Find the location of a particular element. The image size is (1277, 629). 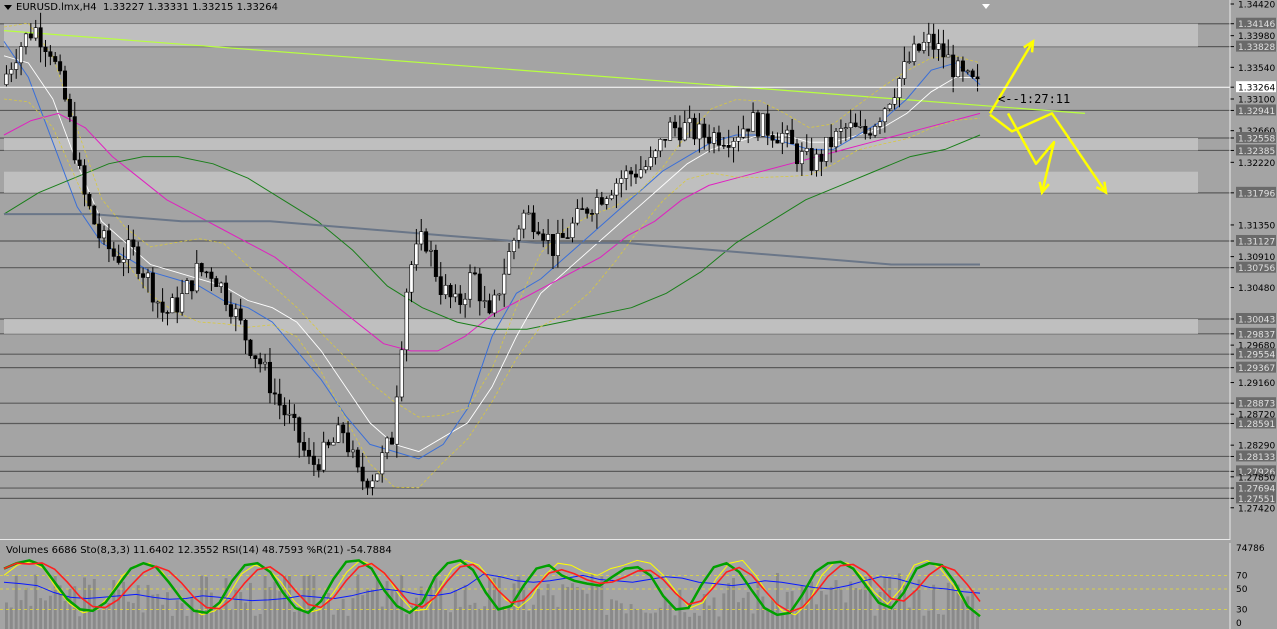

price-tick-label: 1.31127 is located at coordinates (1256, 242).